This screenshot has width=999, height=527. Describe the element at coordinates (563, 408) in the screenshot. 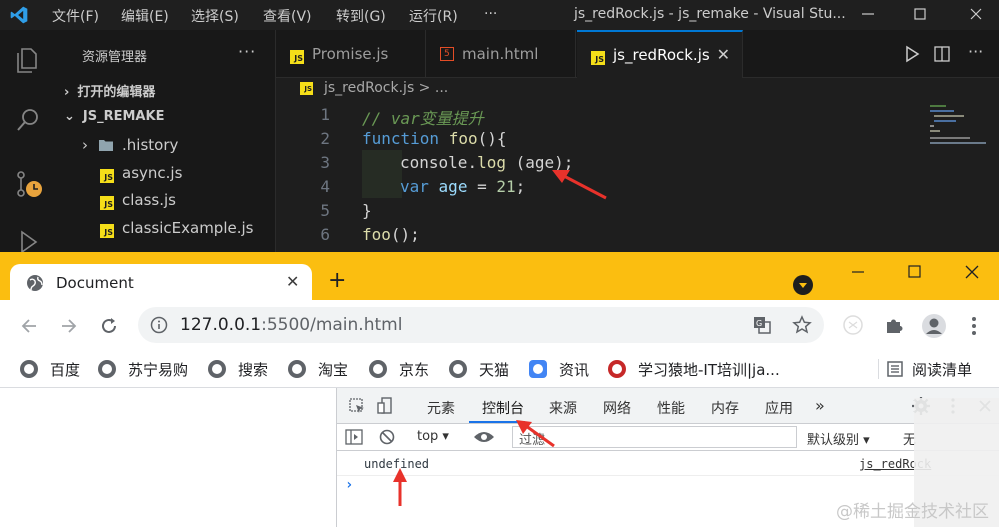

I see `tab-sources: 来源` at that location.